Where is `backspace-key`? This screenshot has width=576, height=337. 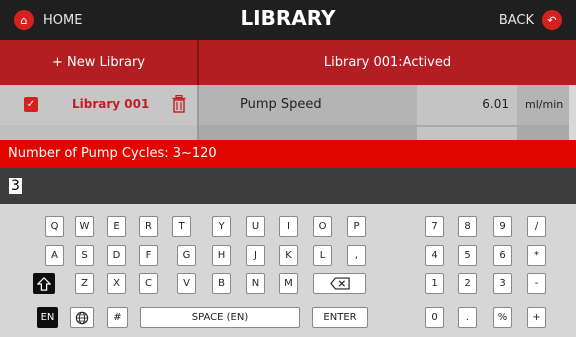
backspace-key is located at coordinates (339, 283).